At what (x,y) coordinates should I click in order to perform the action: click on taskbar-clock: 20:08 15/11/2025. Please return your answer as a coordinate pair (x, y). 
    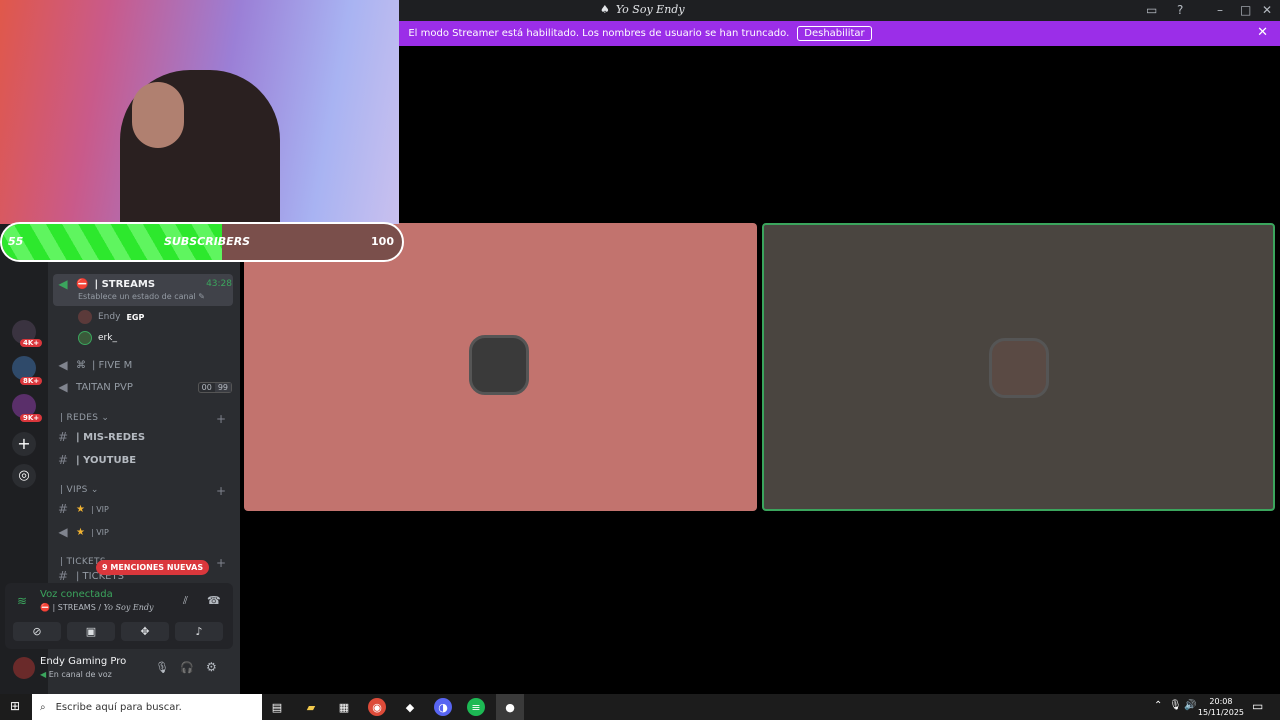
    Looking at the image, I should click on (1221, 707).